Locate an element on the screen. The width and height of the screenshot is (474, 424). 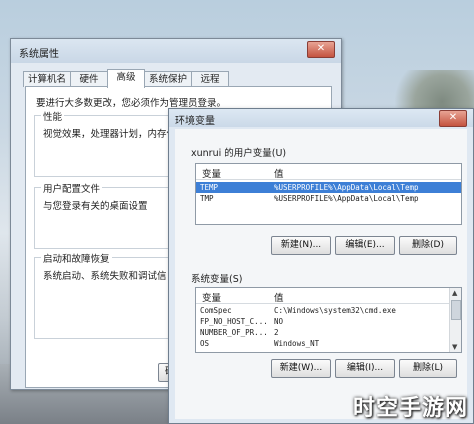
system-delete-button: 删除(L) is located at coordinates (428, 368).